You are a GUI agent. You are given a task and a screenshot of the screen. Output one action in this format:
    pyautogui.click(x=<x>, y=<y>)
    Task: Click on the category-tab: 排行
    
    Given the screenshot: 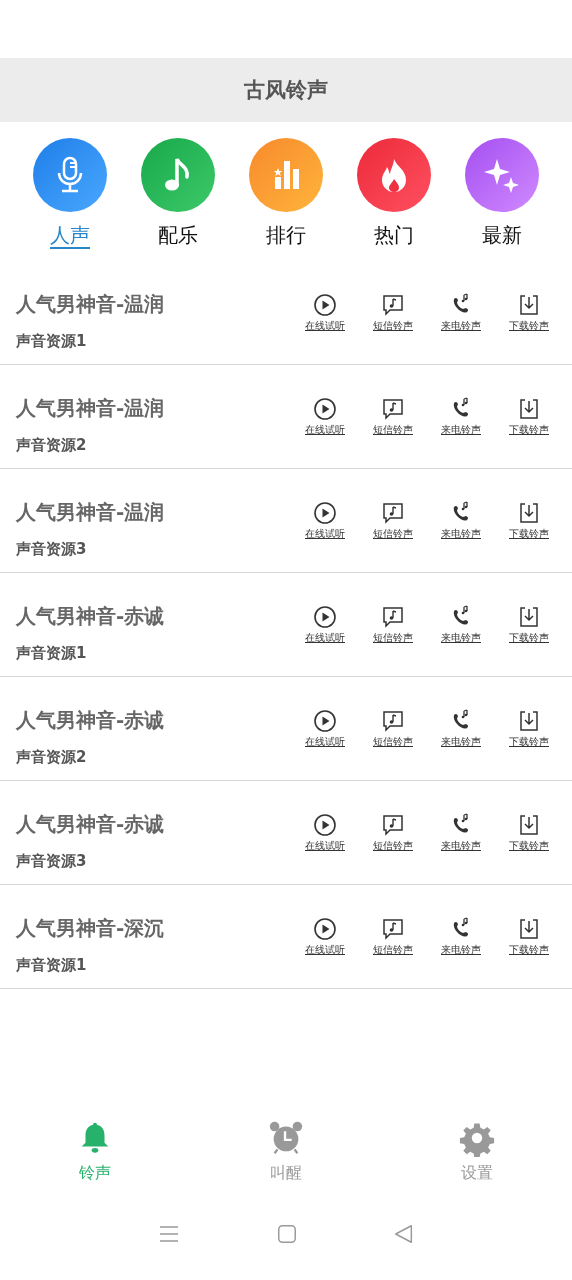 What is the action you would take?
    pyautogui.click(x=286, y=193)
    